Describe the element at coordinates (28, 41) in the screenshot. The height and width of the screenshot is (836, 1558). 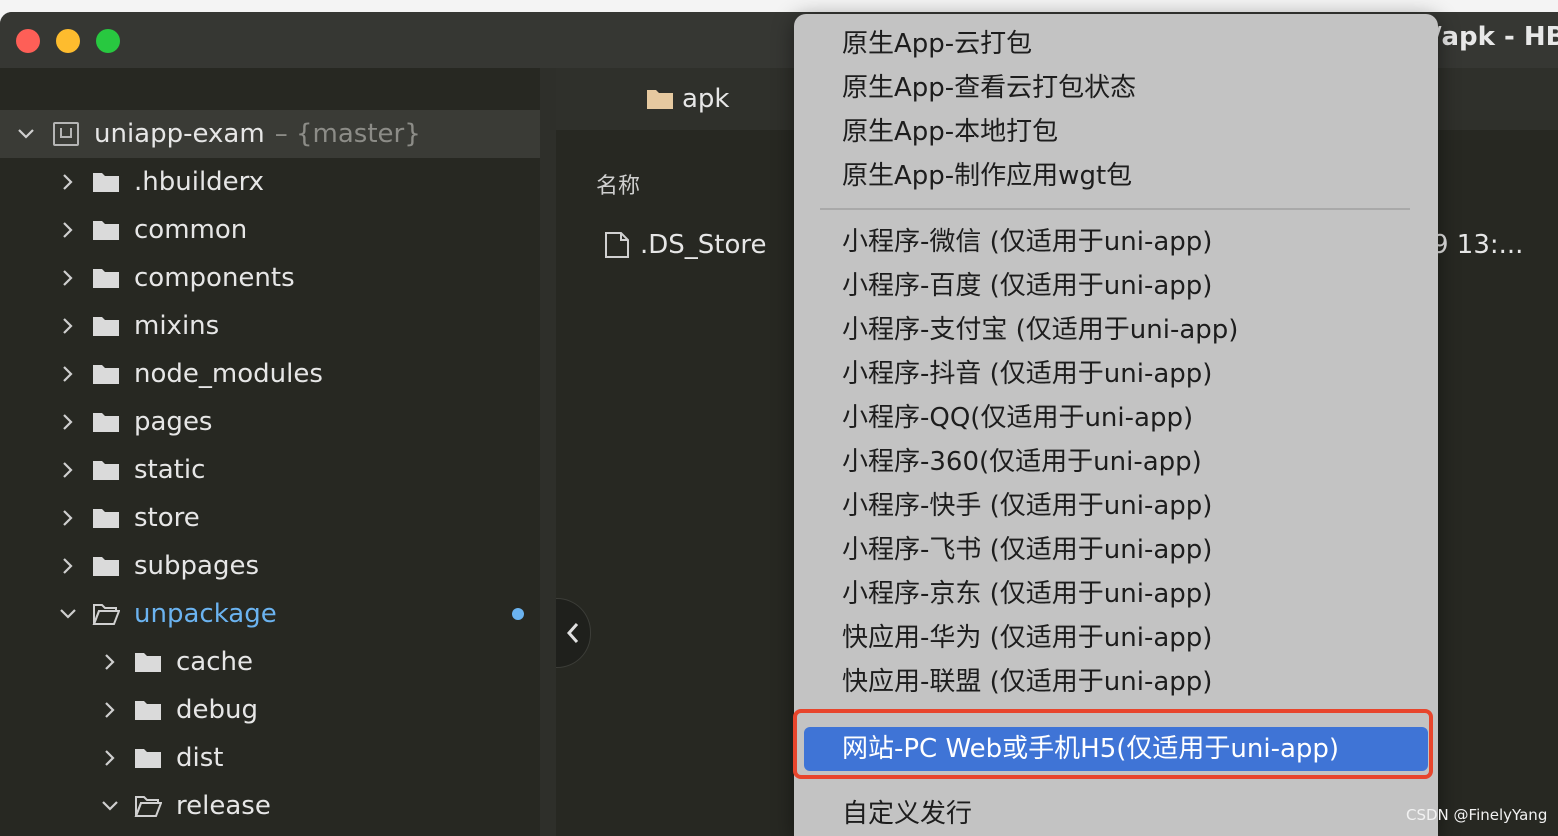
I see `close-window-button` at that location.